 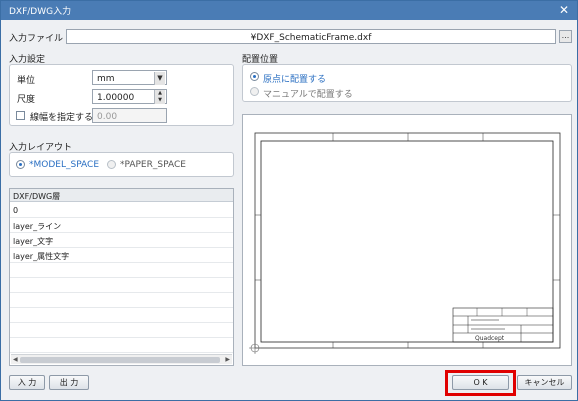 I want to click on scroll-left-icon: ◀, so click(x=15, y=360).